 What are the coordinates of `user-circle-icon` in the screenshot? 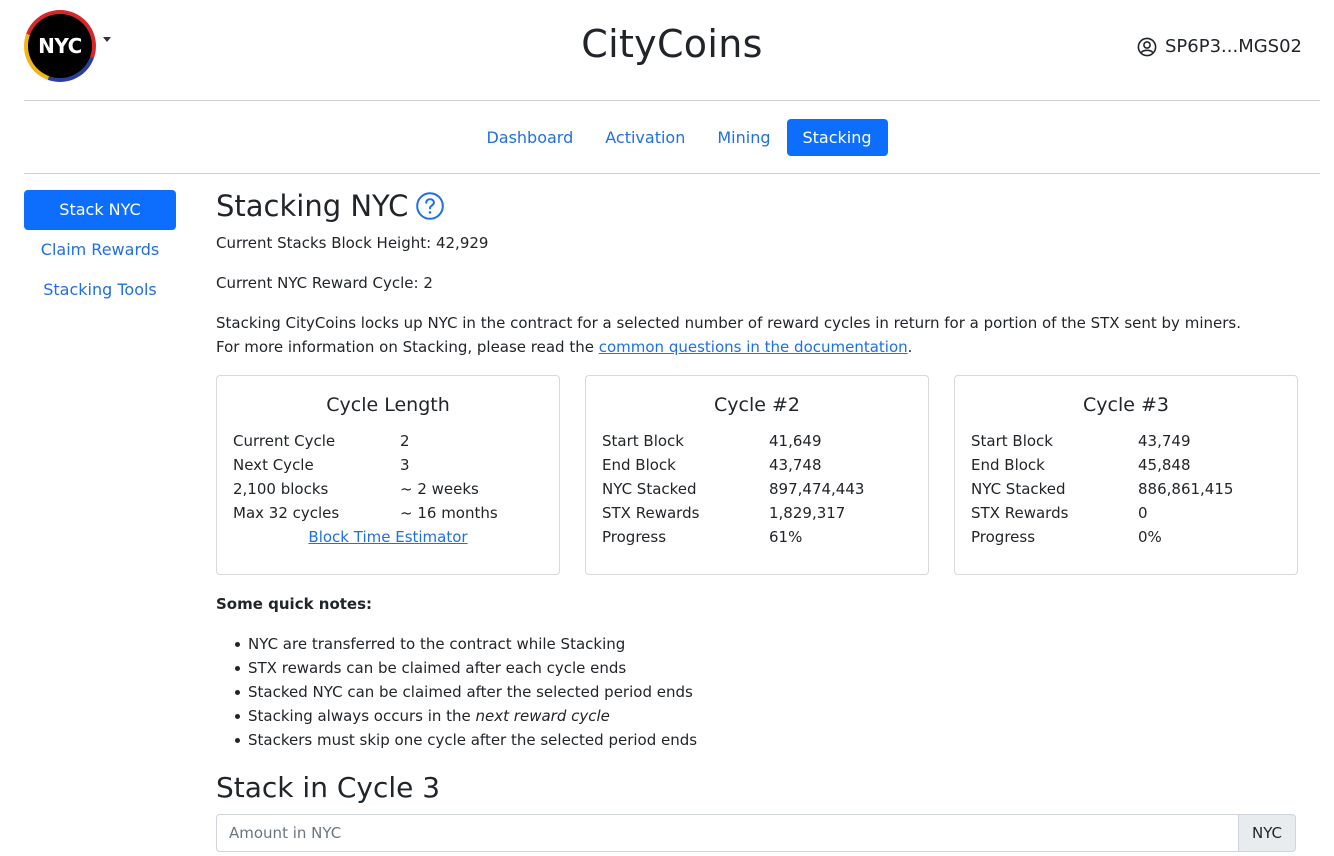 It's located at (1147, 46).